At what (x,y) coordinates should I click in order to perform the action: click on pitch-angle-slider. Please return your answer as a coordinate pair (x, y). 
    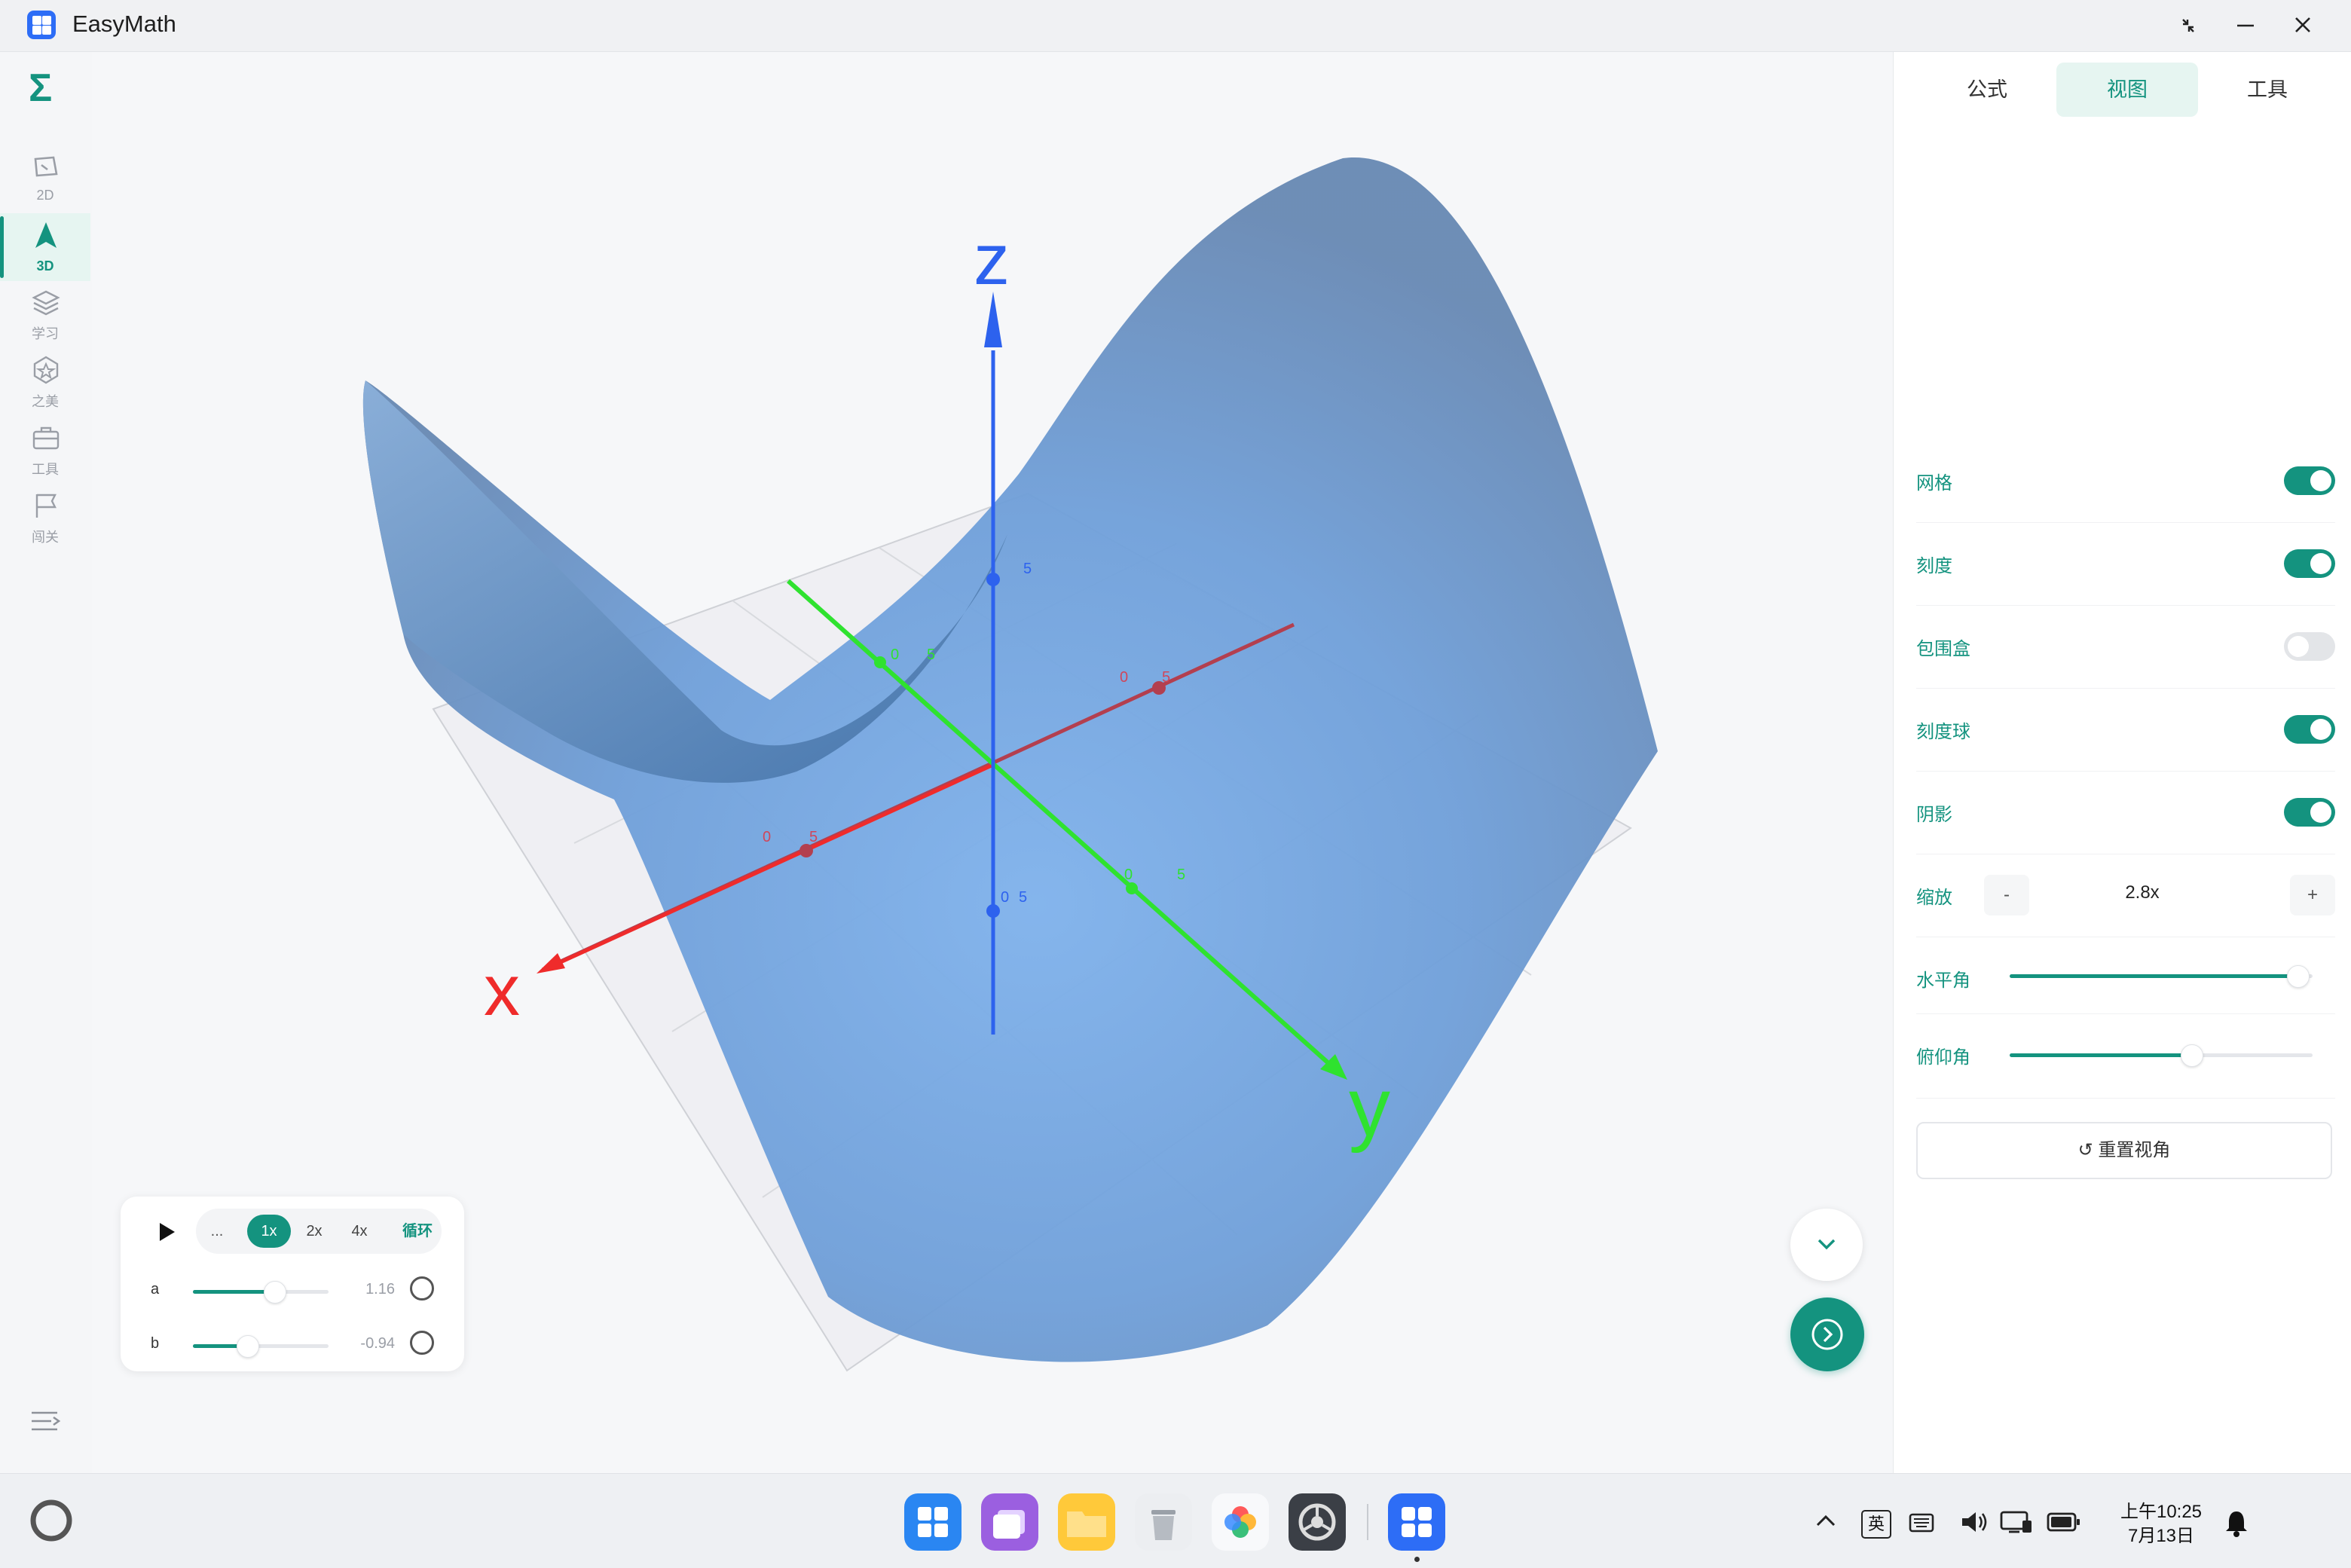
    Looking at the image, I should click on (2161, 1055).